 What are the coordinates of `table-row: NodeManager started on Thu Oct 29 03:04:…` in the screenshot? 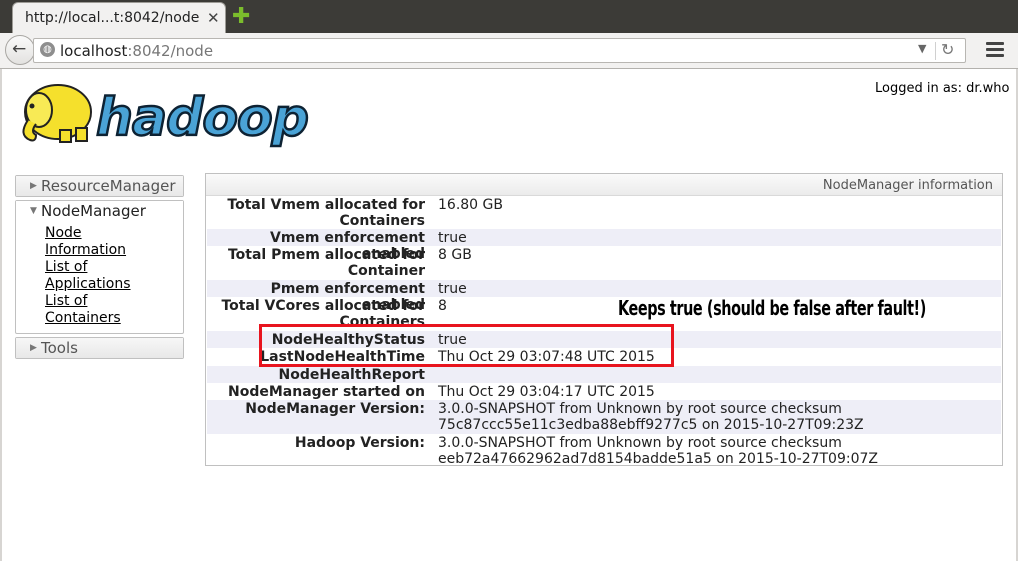 It's located at (604, 391).